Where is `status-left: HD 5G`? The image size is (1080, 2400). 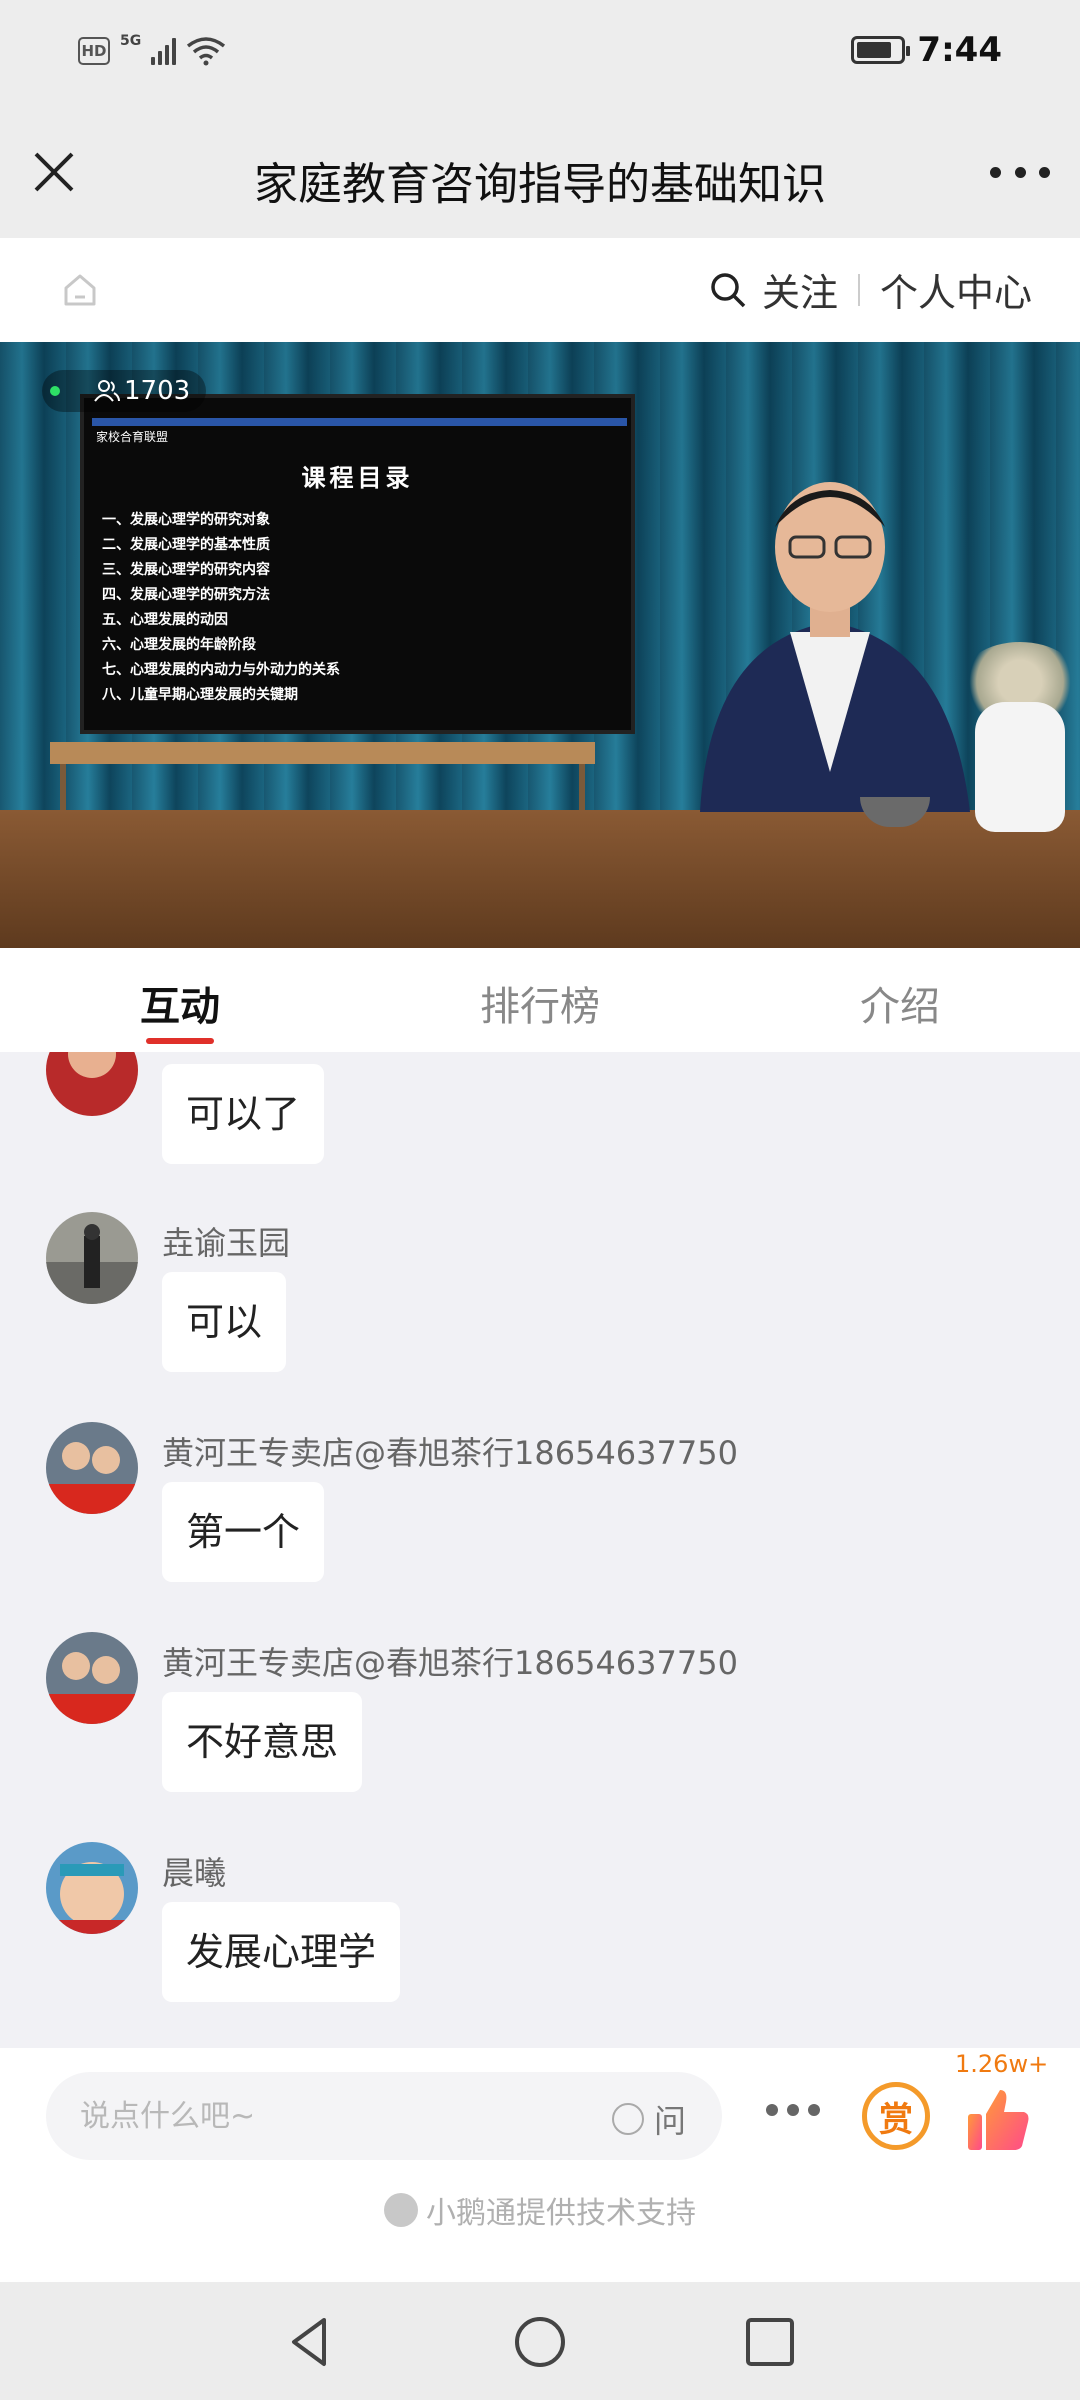 status-left: HD 5G is located at coordinates (152, 49).